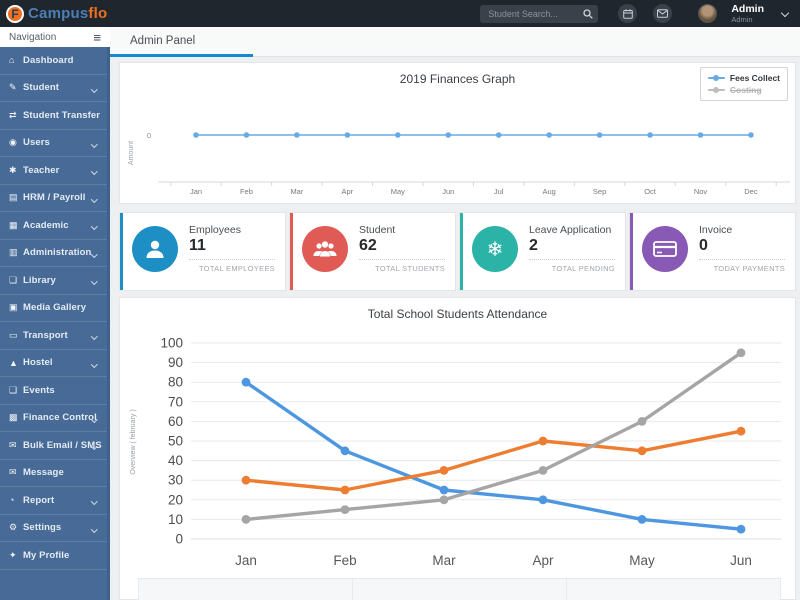  Describe the element at coordinates (457, 79) in the screenshot. I see `finances-chart-title: 2019 Finances Graph` at that location.